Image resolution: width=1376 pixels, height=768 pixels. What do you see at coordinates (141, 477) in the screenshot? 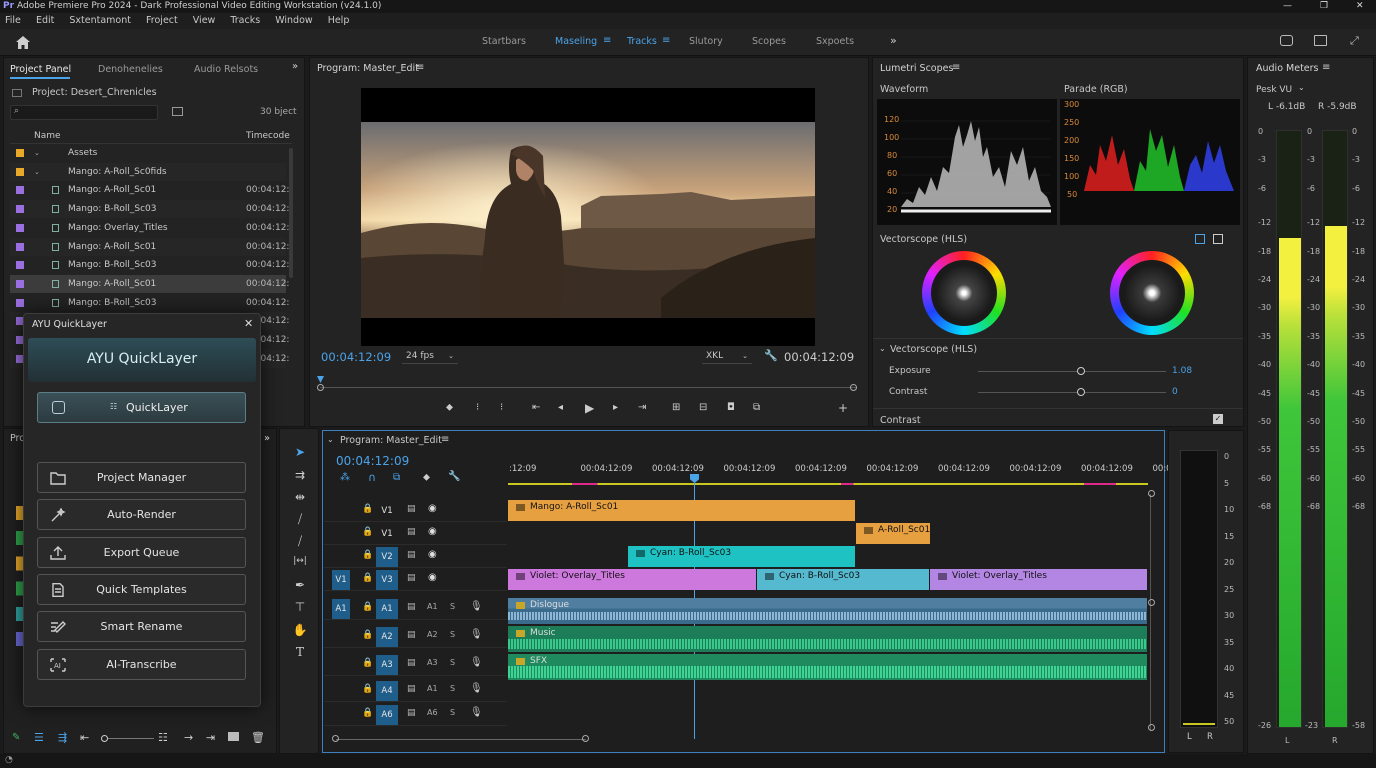
I see `project-manager-button: Project Manager` at bounding box center [141, 477].